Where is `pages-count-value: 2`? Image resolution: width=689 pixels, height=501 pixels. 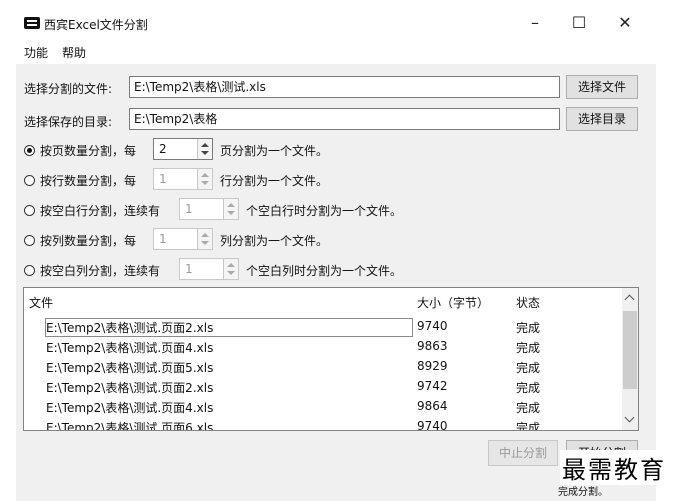 pages-count-value: 2 is located at coordinates (163, 149).